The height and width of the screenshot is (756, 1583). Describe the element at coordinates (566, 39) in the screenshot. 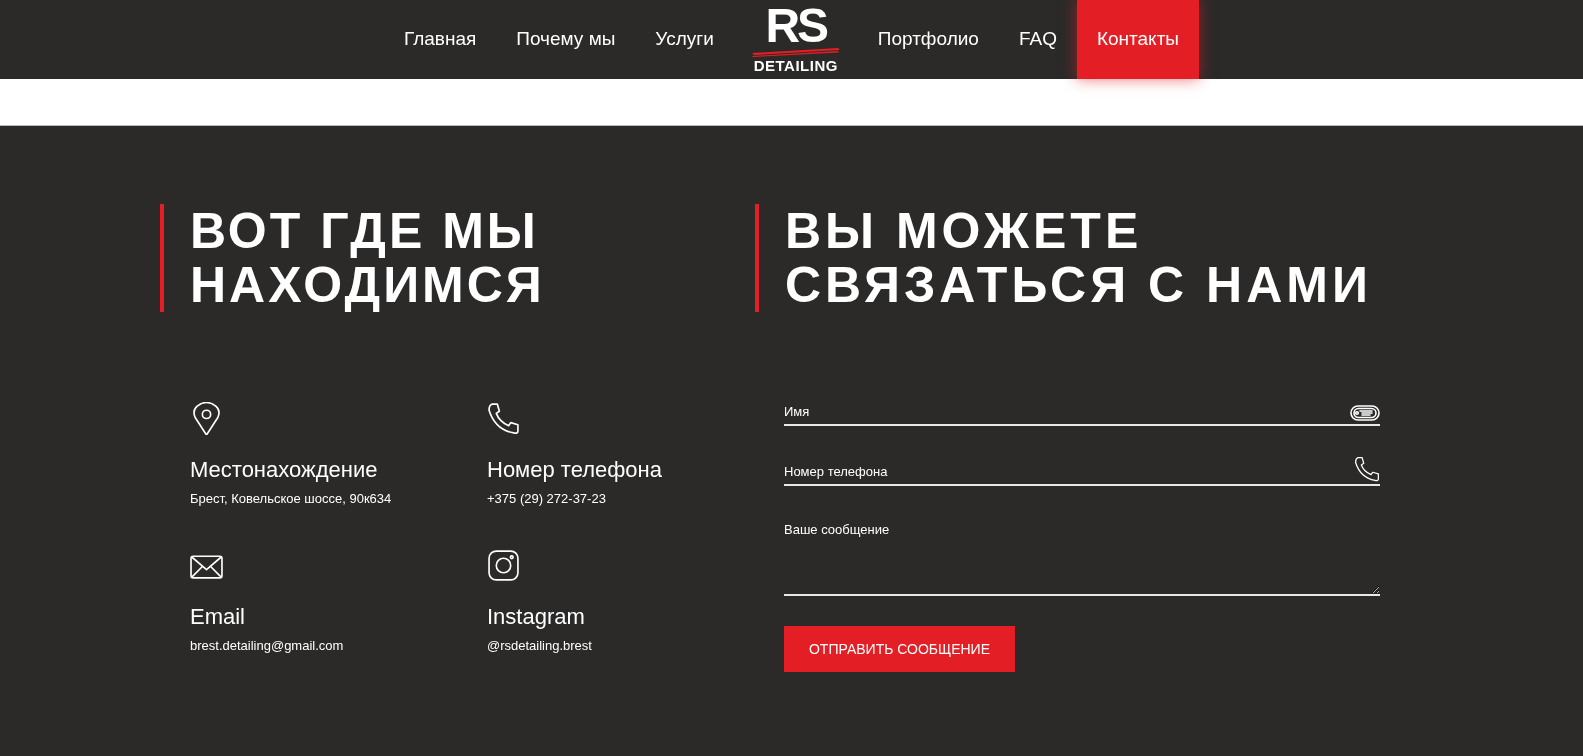

I see `nav-link: Почему мы` at that location.